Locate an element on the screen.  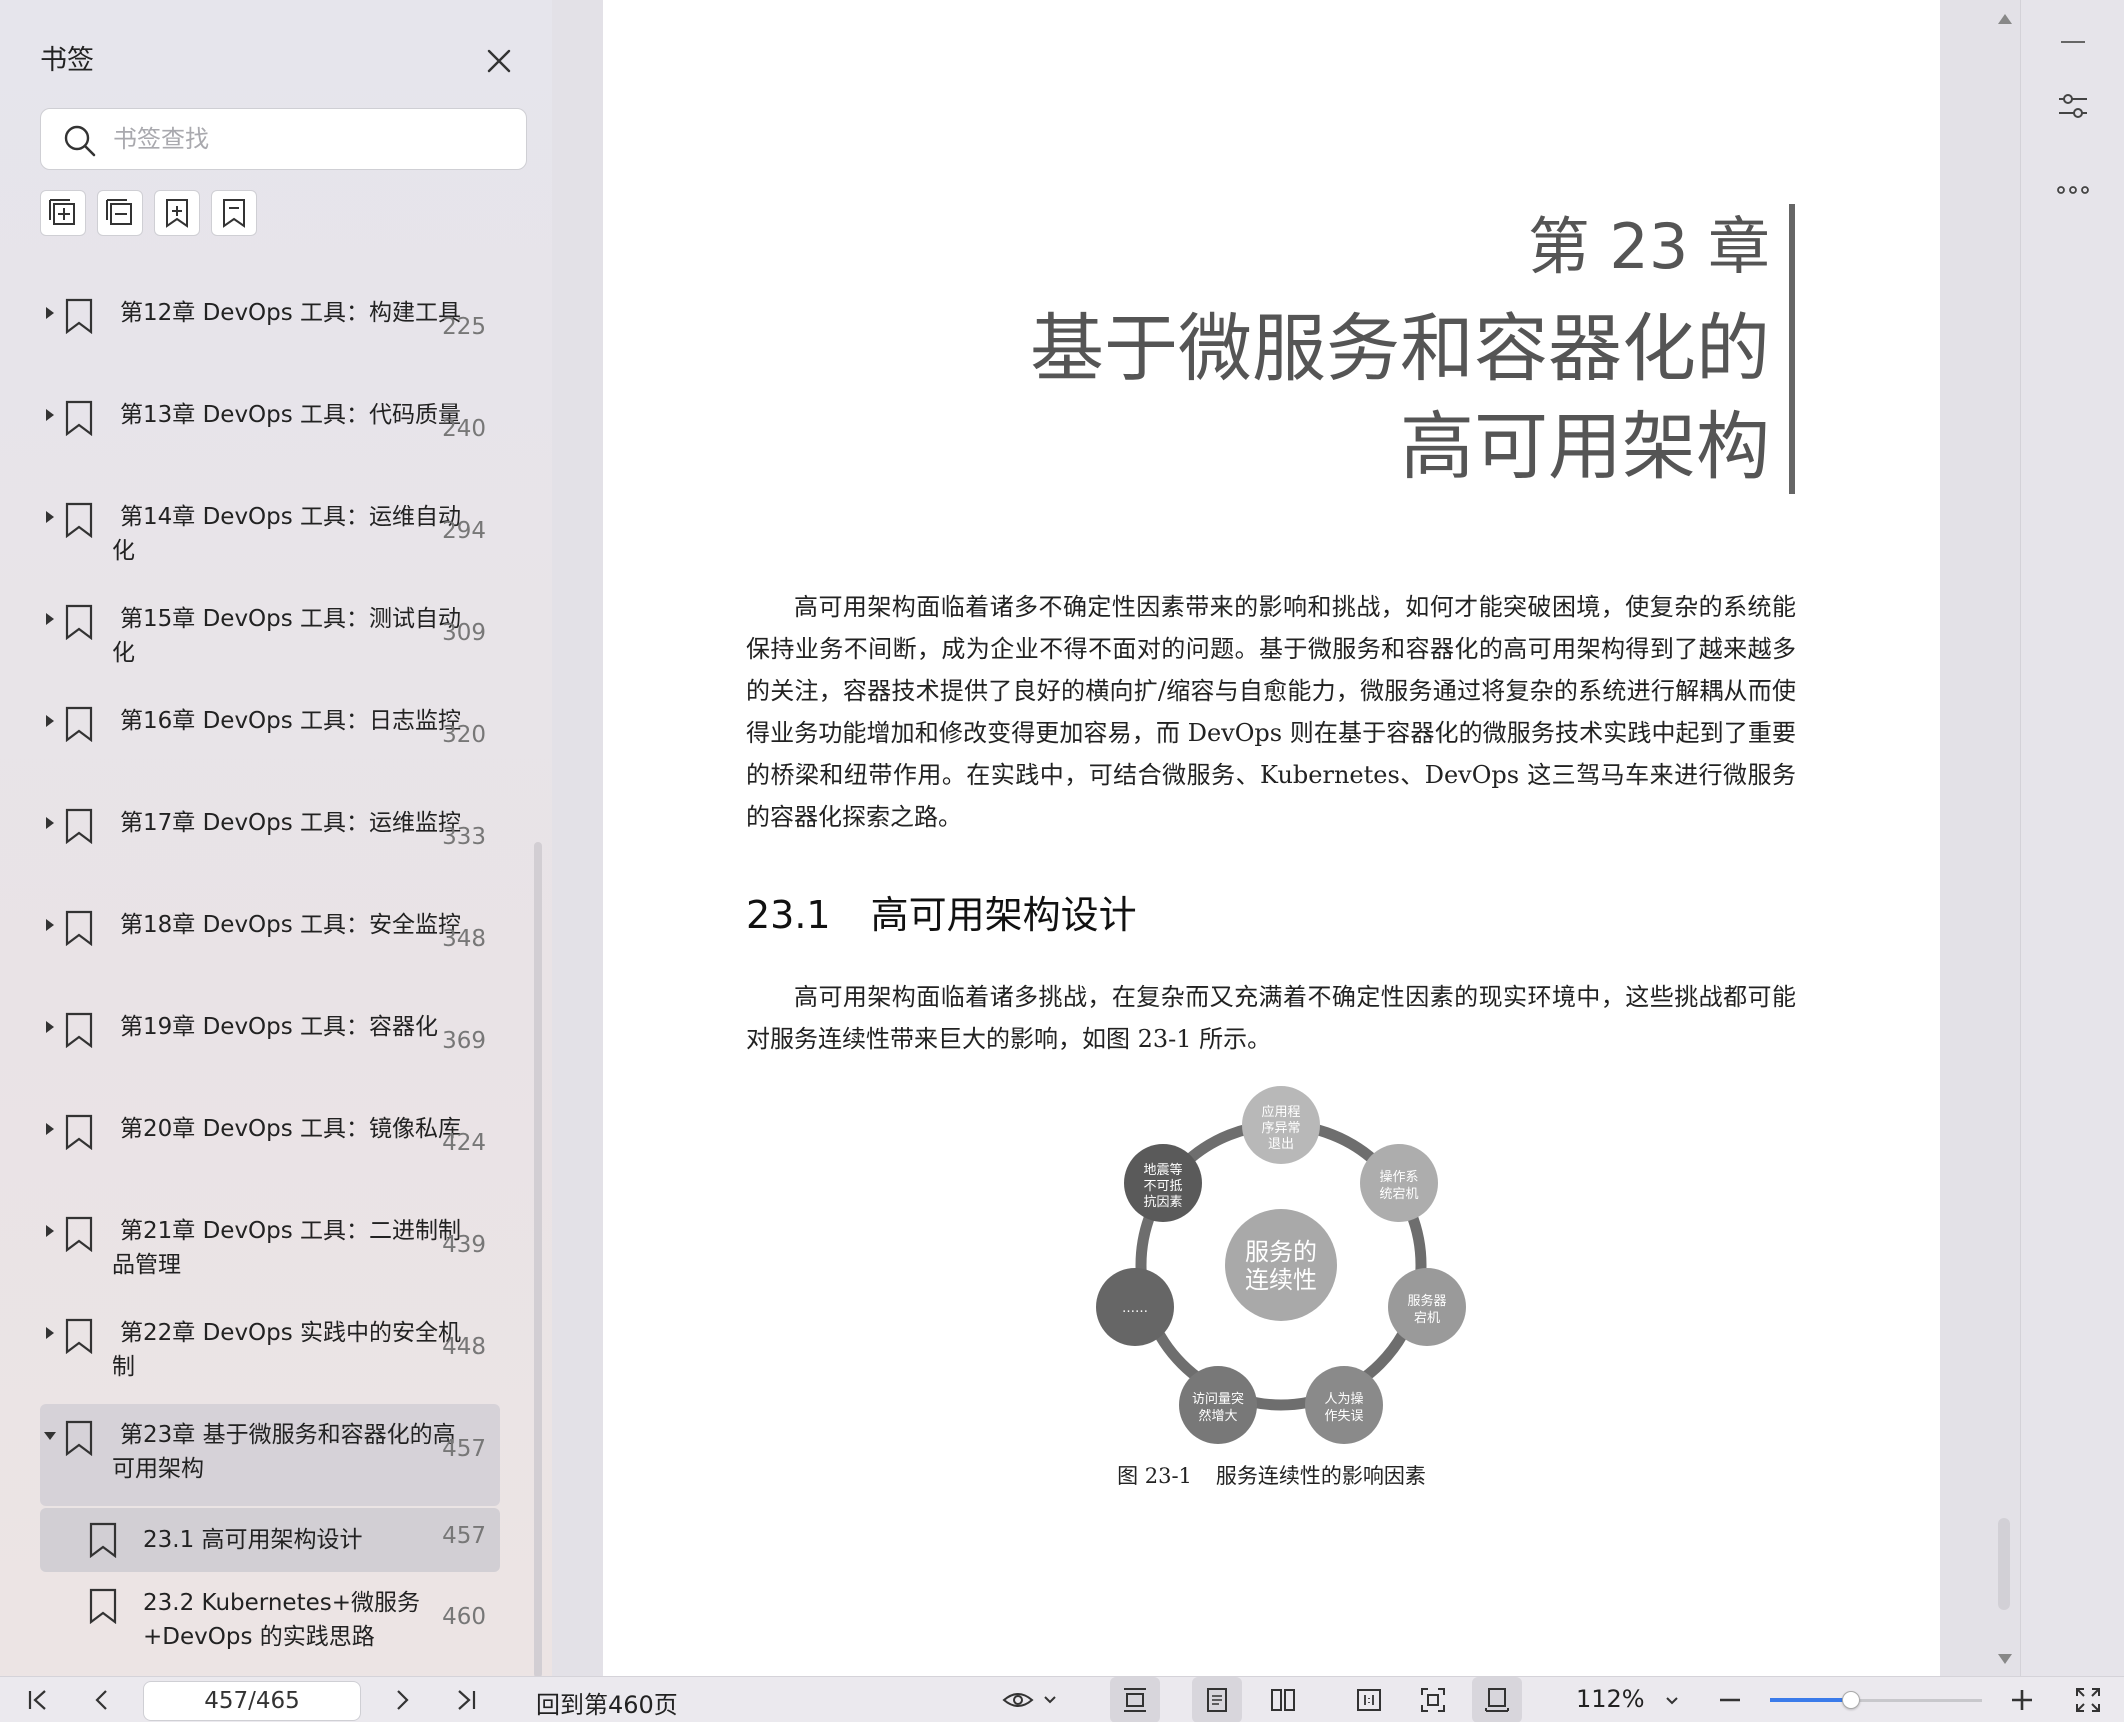
bookmark-page-number: 424 is located at coordinates (464, 1143).